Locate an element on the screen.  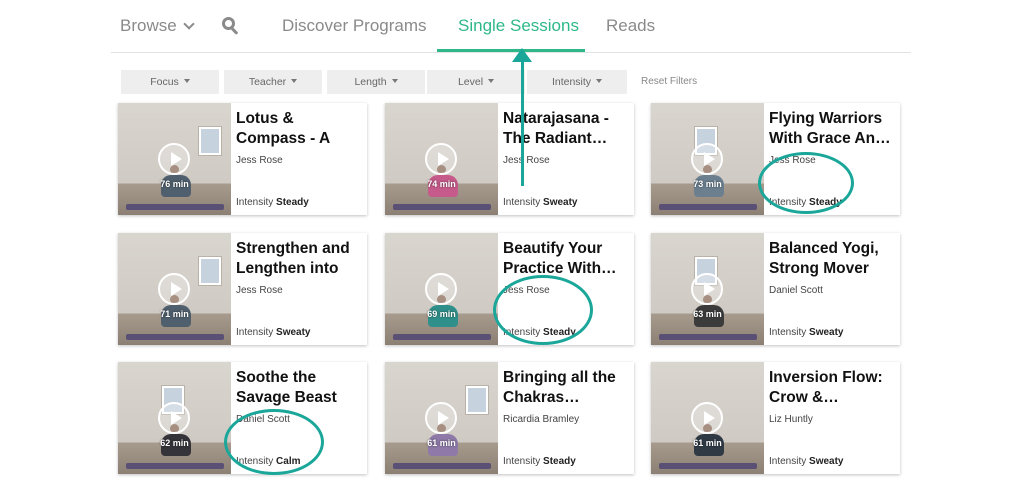
session-thumbnail: 74 min is located at coordinates (441, 159).